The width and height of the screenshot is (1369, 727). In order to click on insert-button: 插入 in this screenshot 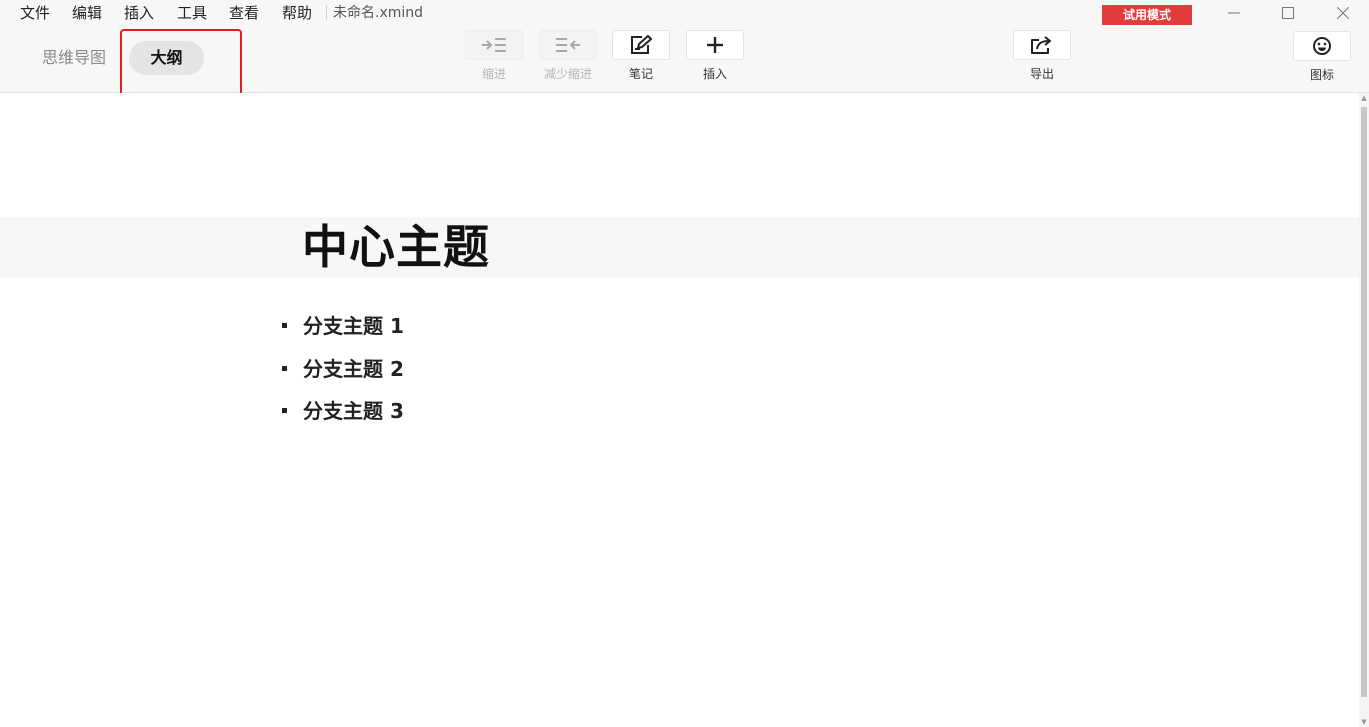, I will do `click(715, 56)`.